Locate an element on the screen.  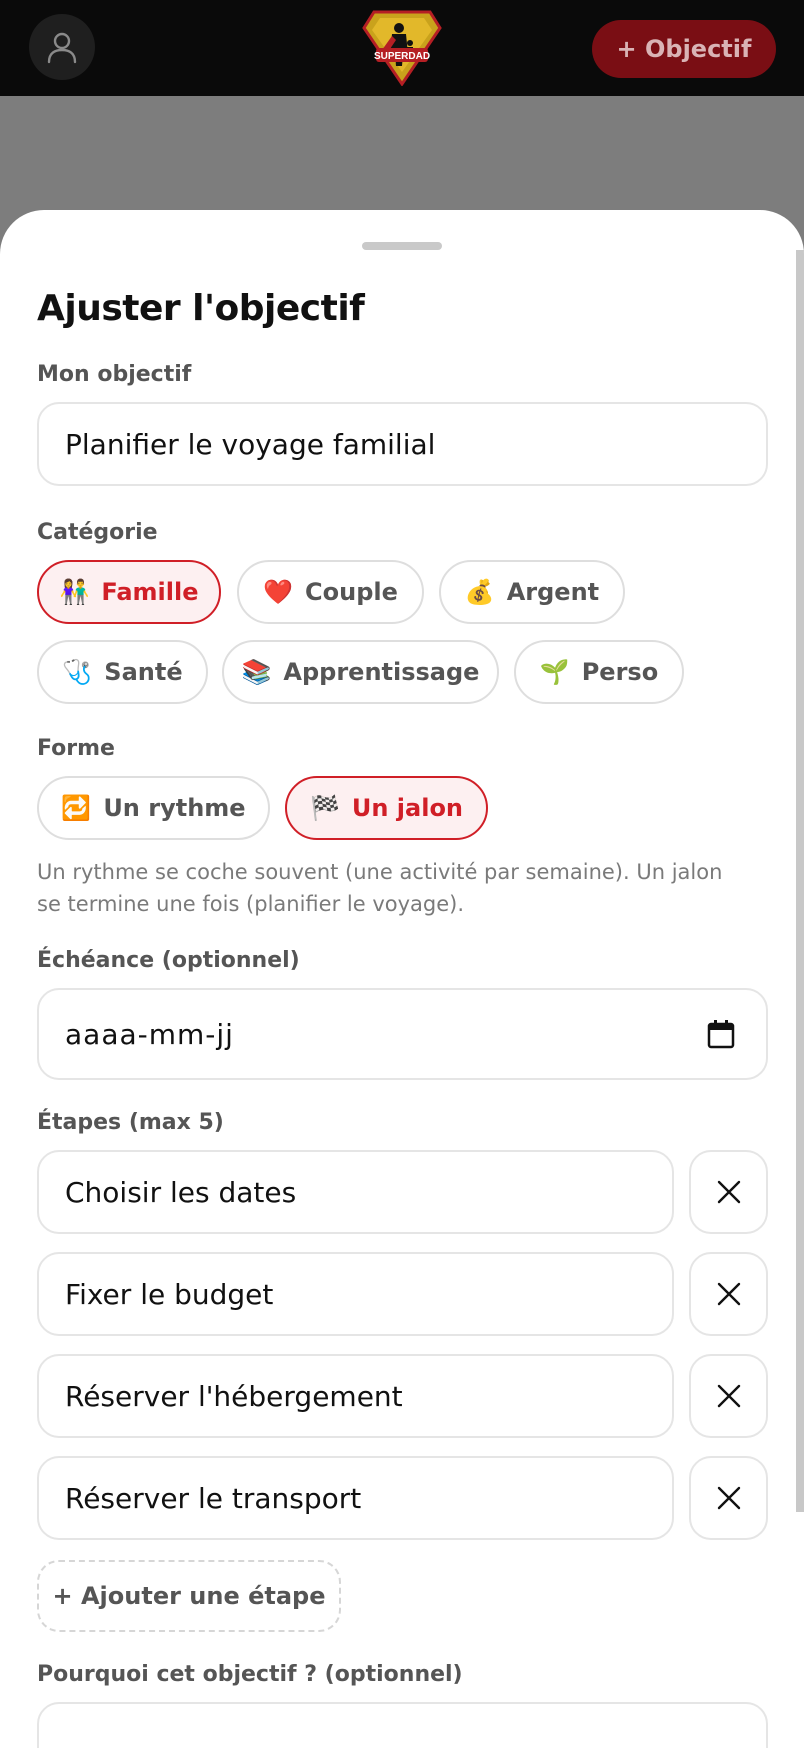
step-input-value: Réserver le transport is located at coordinates (213, 1498).